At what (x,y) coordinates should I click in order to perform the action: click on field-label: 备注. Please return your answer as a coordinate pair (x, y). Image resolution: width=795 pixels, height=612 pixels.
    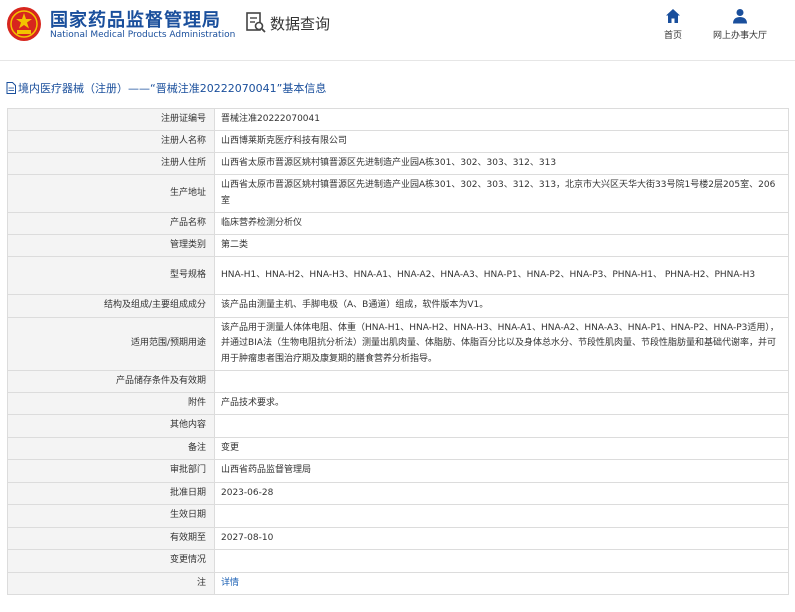
    Looking at the image, I should click on (111, 448).